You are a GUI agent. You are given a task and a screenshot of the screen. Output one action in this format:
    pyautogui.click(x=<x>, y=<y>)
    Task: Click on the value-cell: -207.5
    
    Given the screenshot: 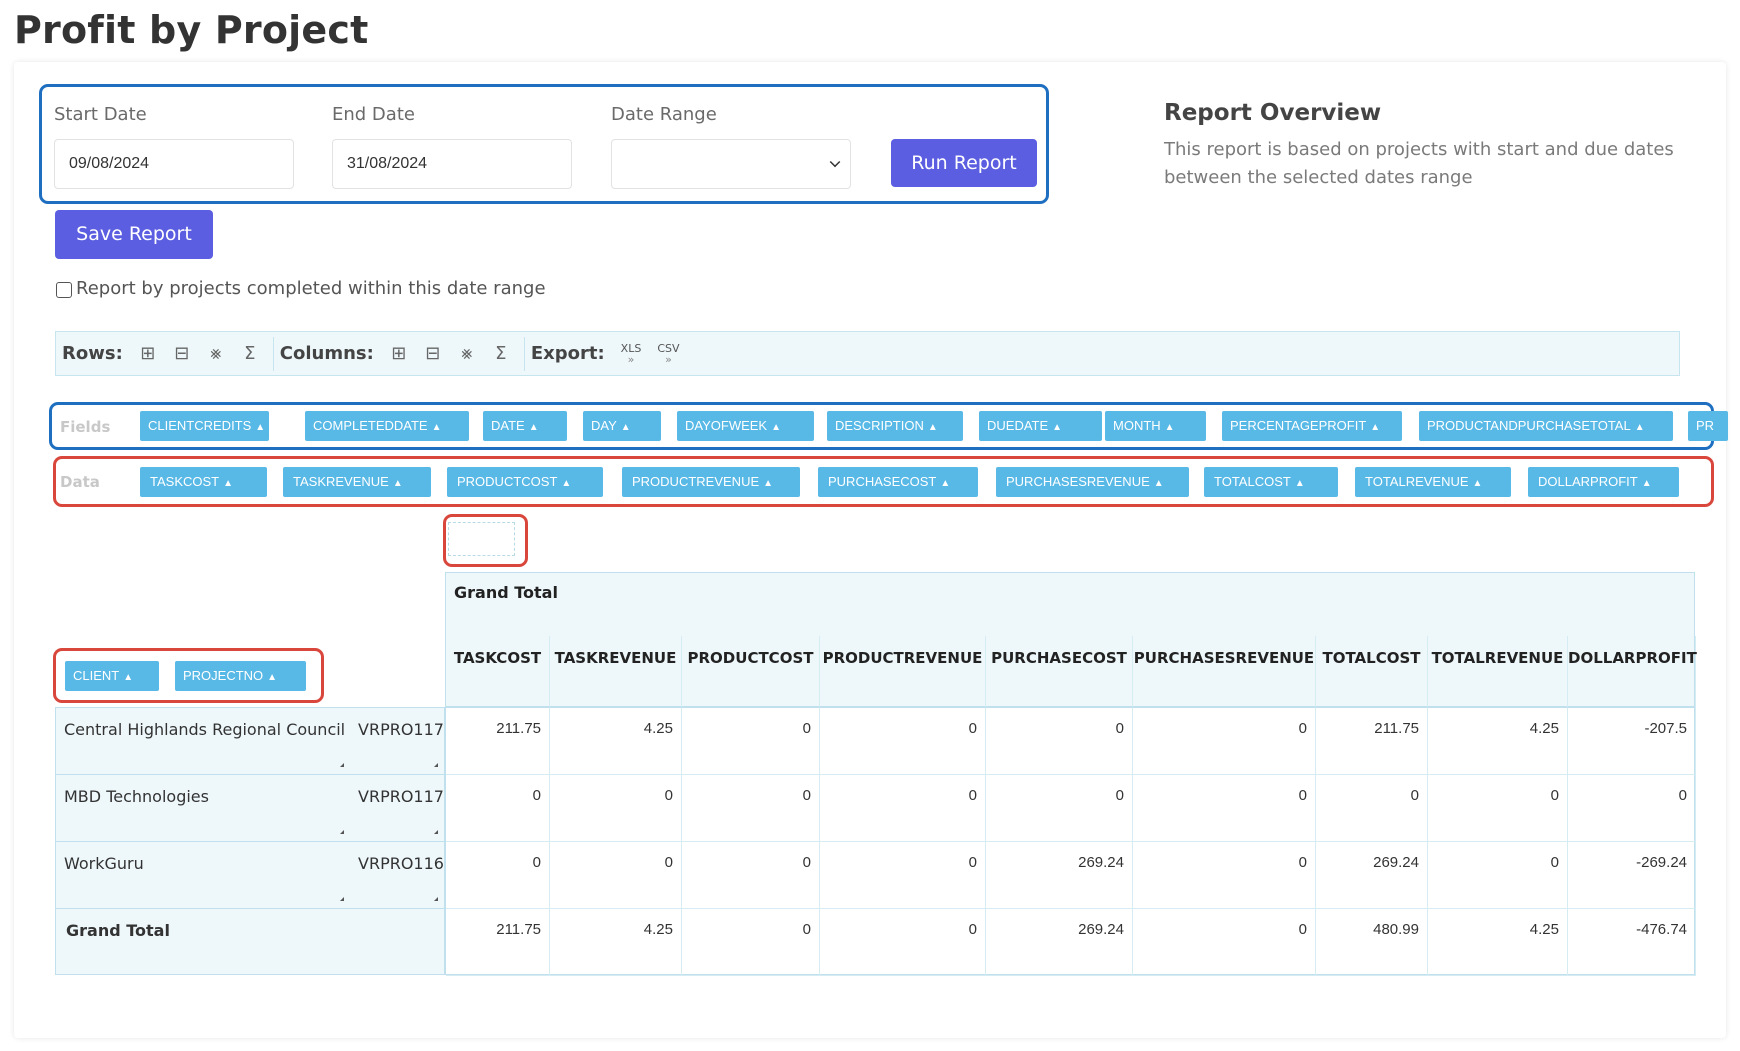 What is the action you would take?
    pyautogui.click(x=1632, y=741)
    